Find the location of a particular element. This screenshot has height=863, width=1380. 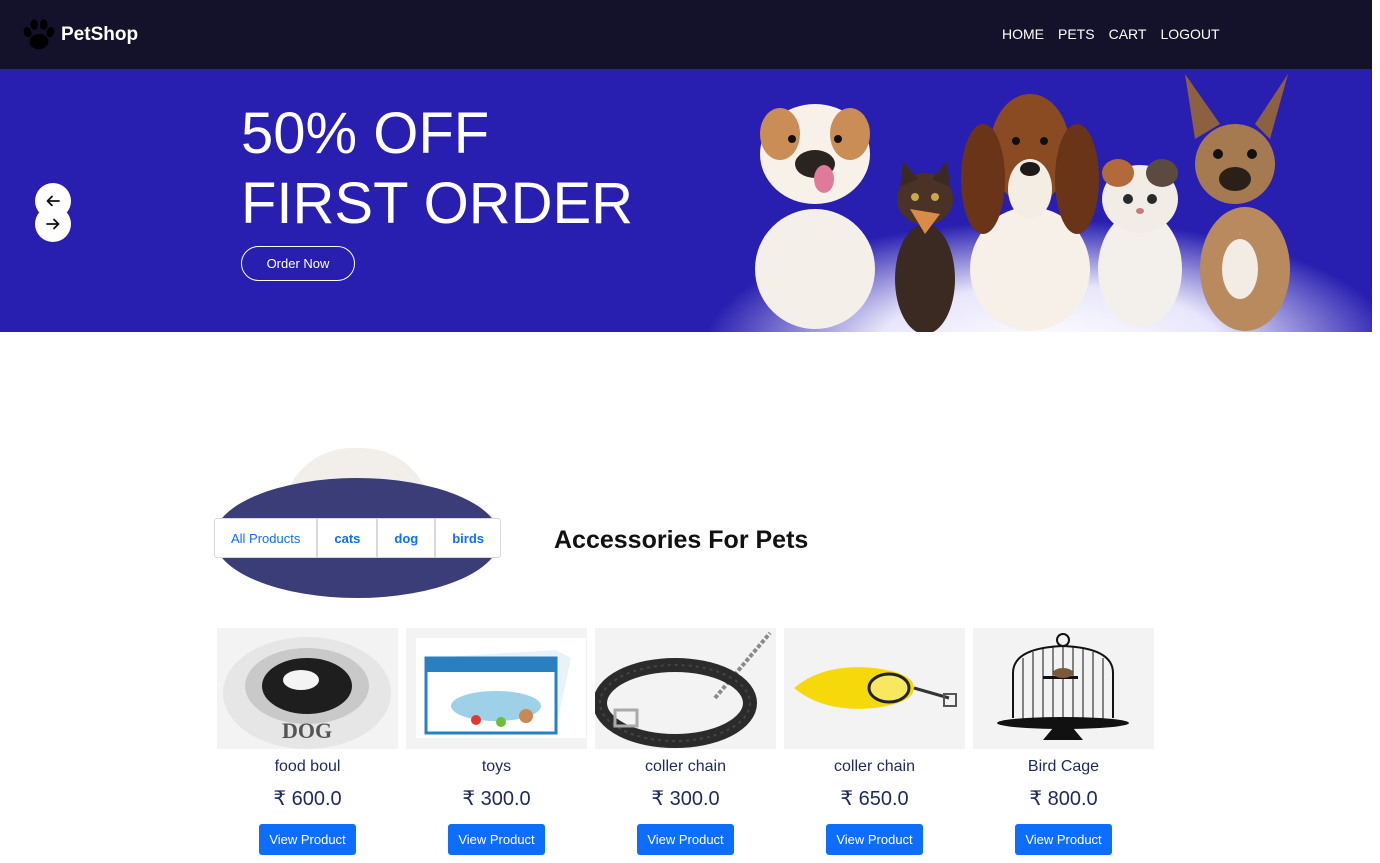

product-price: ₹ 650.0 is located at coordinates (874, 799).